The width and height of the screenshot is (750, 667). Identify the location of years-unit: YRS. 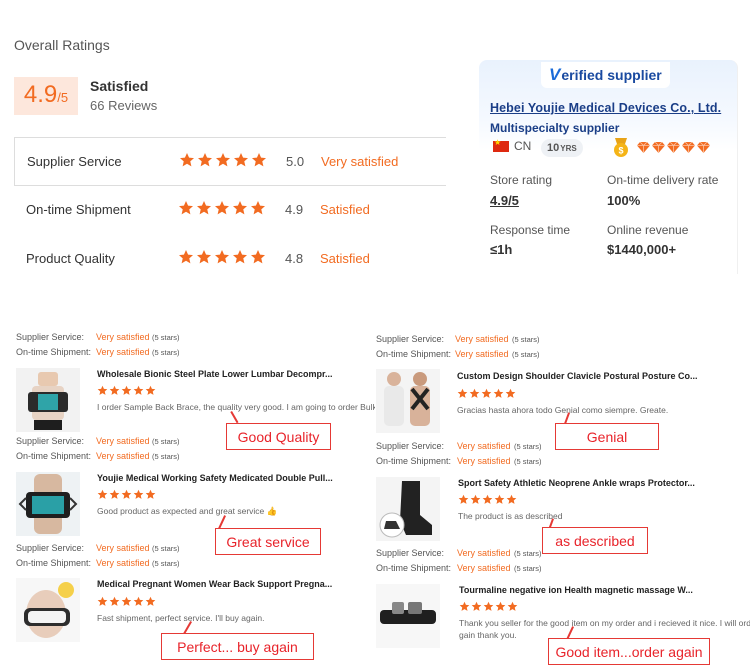
(568, 148).